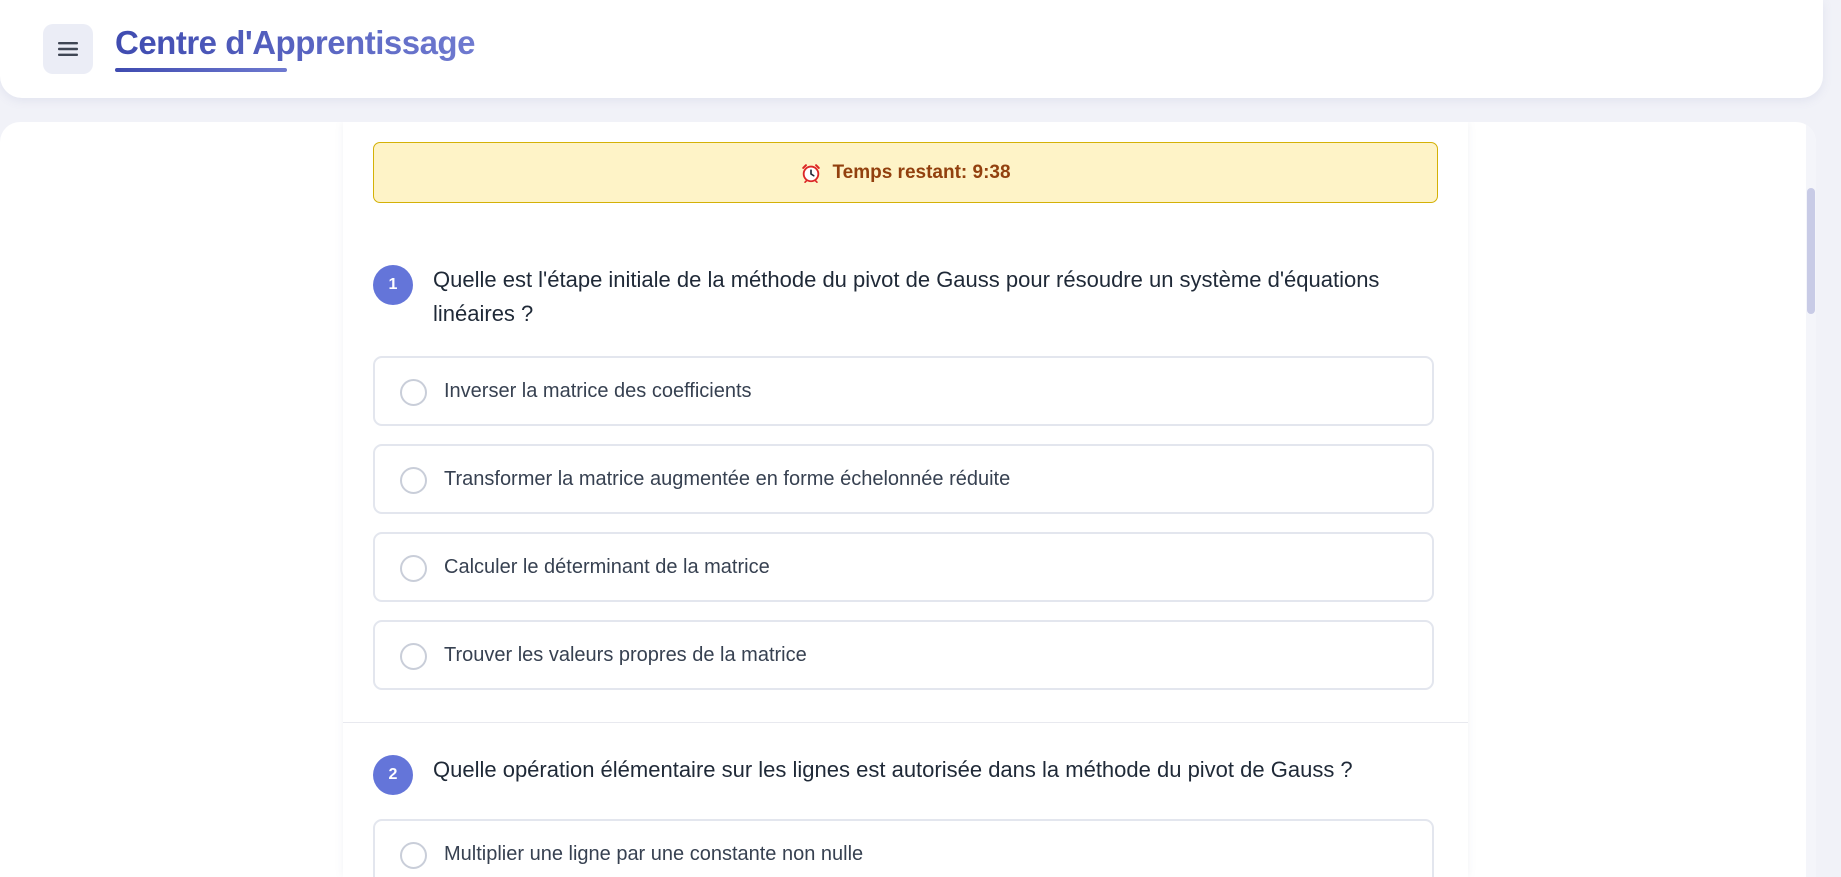 The width and height of the screenshot is (1841, 877). Describe the element at coordinates (903, 567) in the screenshot. I see `answer-option: Calculer le déterminant de la matrice` at that location.